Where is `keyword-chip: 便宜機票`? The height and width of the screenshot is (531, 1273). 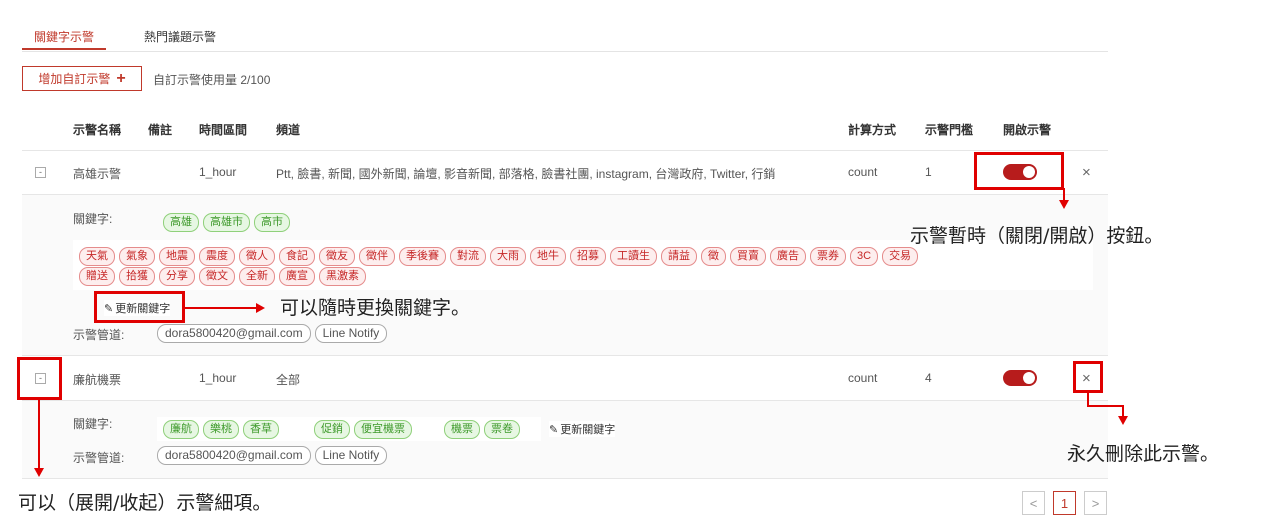 keyword-chip: 便宜機票 is located at coordinates (383, 429).